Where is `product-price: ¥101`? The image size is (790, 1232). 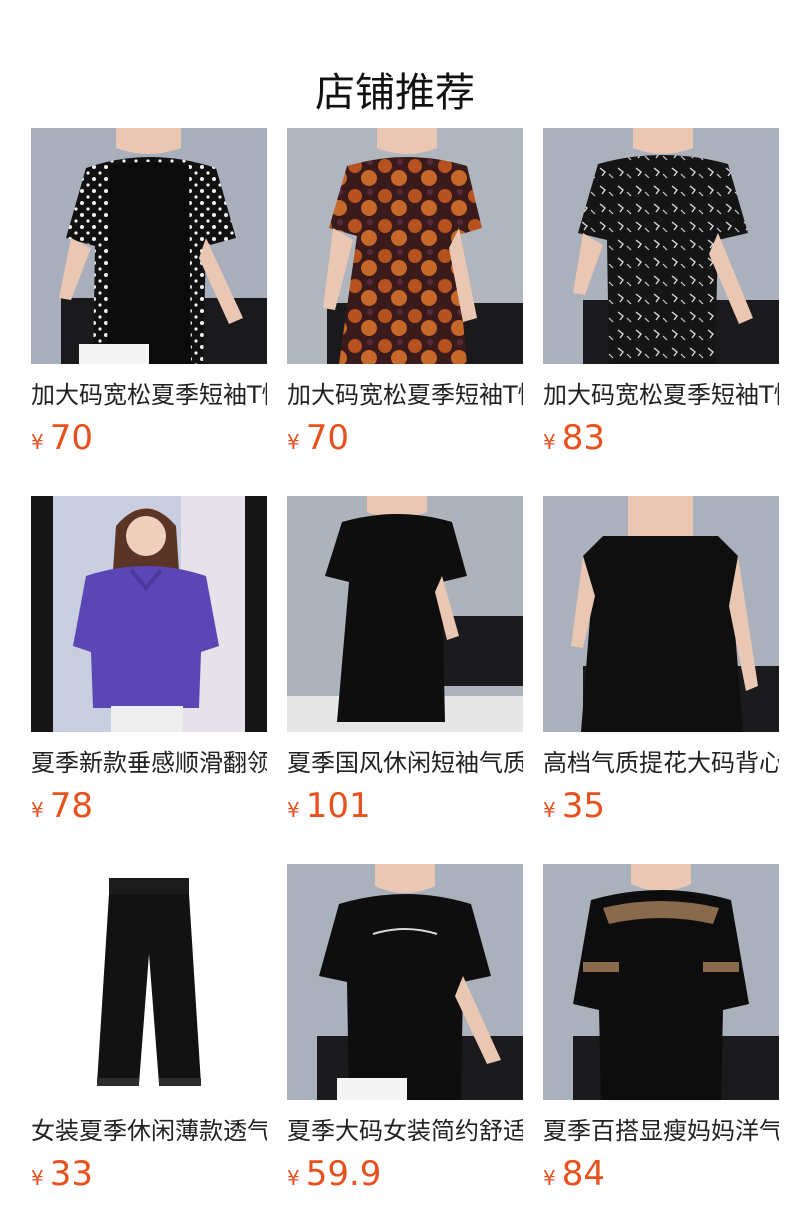 product-price: ¥101 is located at coordinates (329, 806).